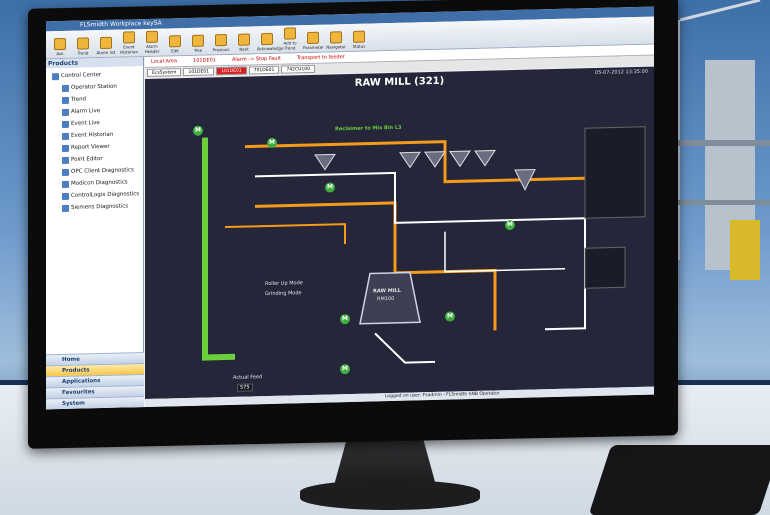  I want to click on actual-feed-value: 575, so click(245, 387).